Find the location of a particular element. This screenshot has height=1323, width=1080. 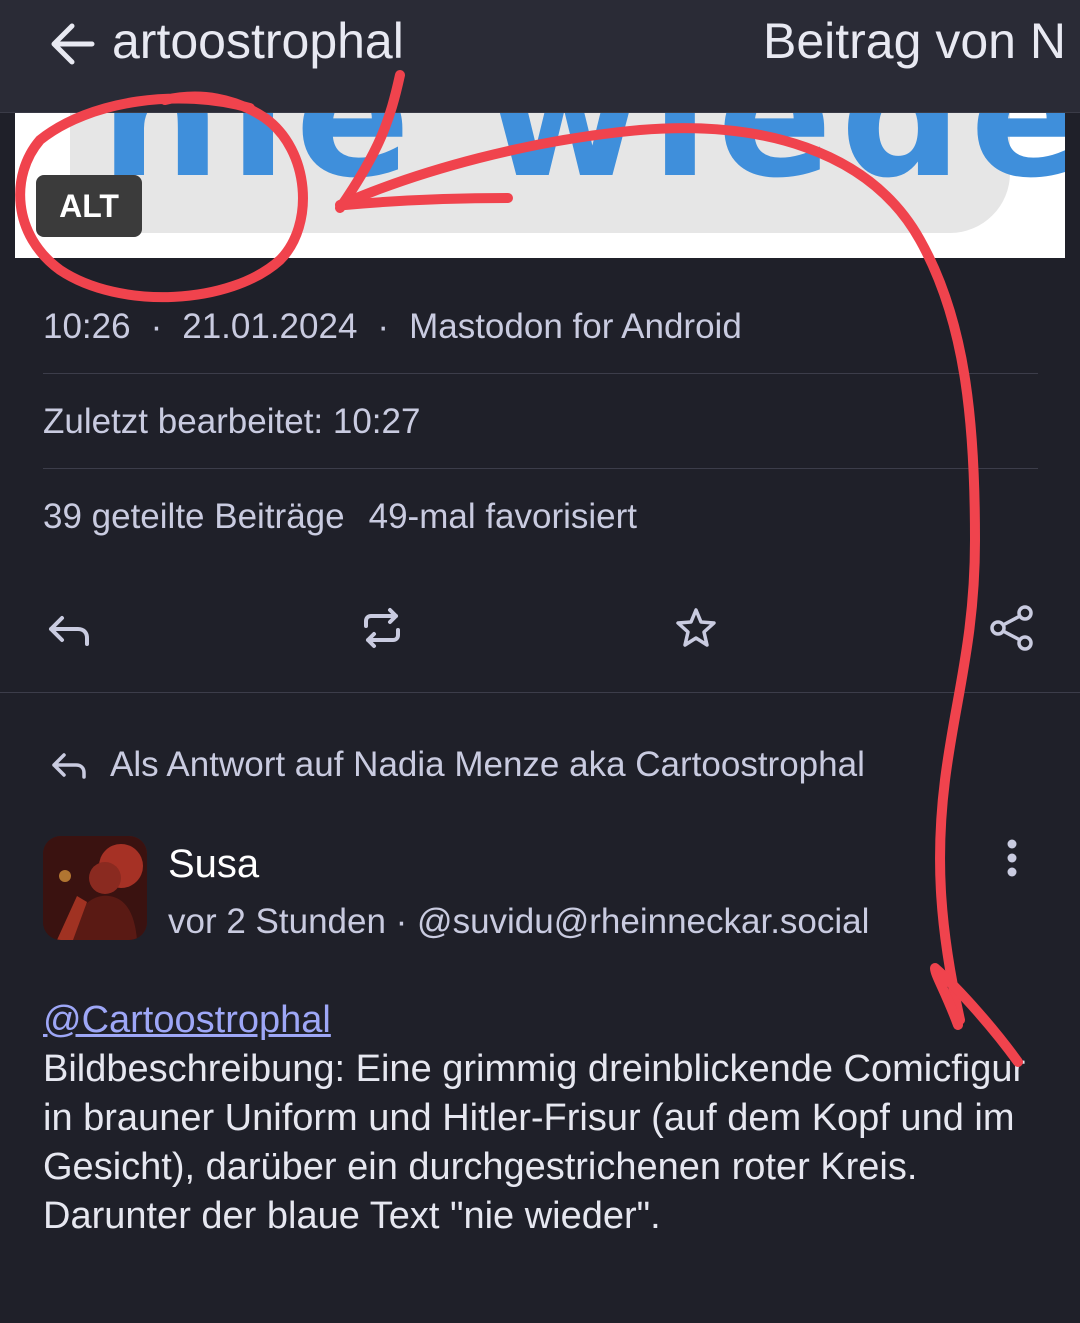

top-app-bar: artoostrophal Beitrag von N is located at coordinates (540, 56).